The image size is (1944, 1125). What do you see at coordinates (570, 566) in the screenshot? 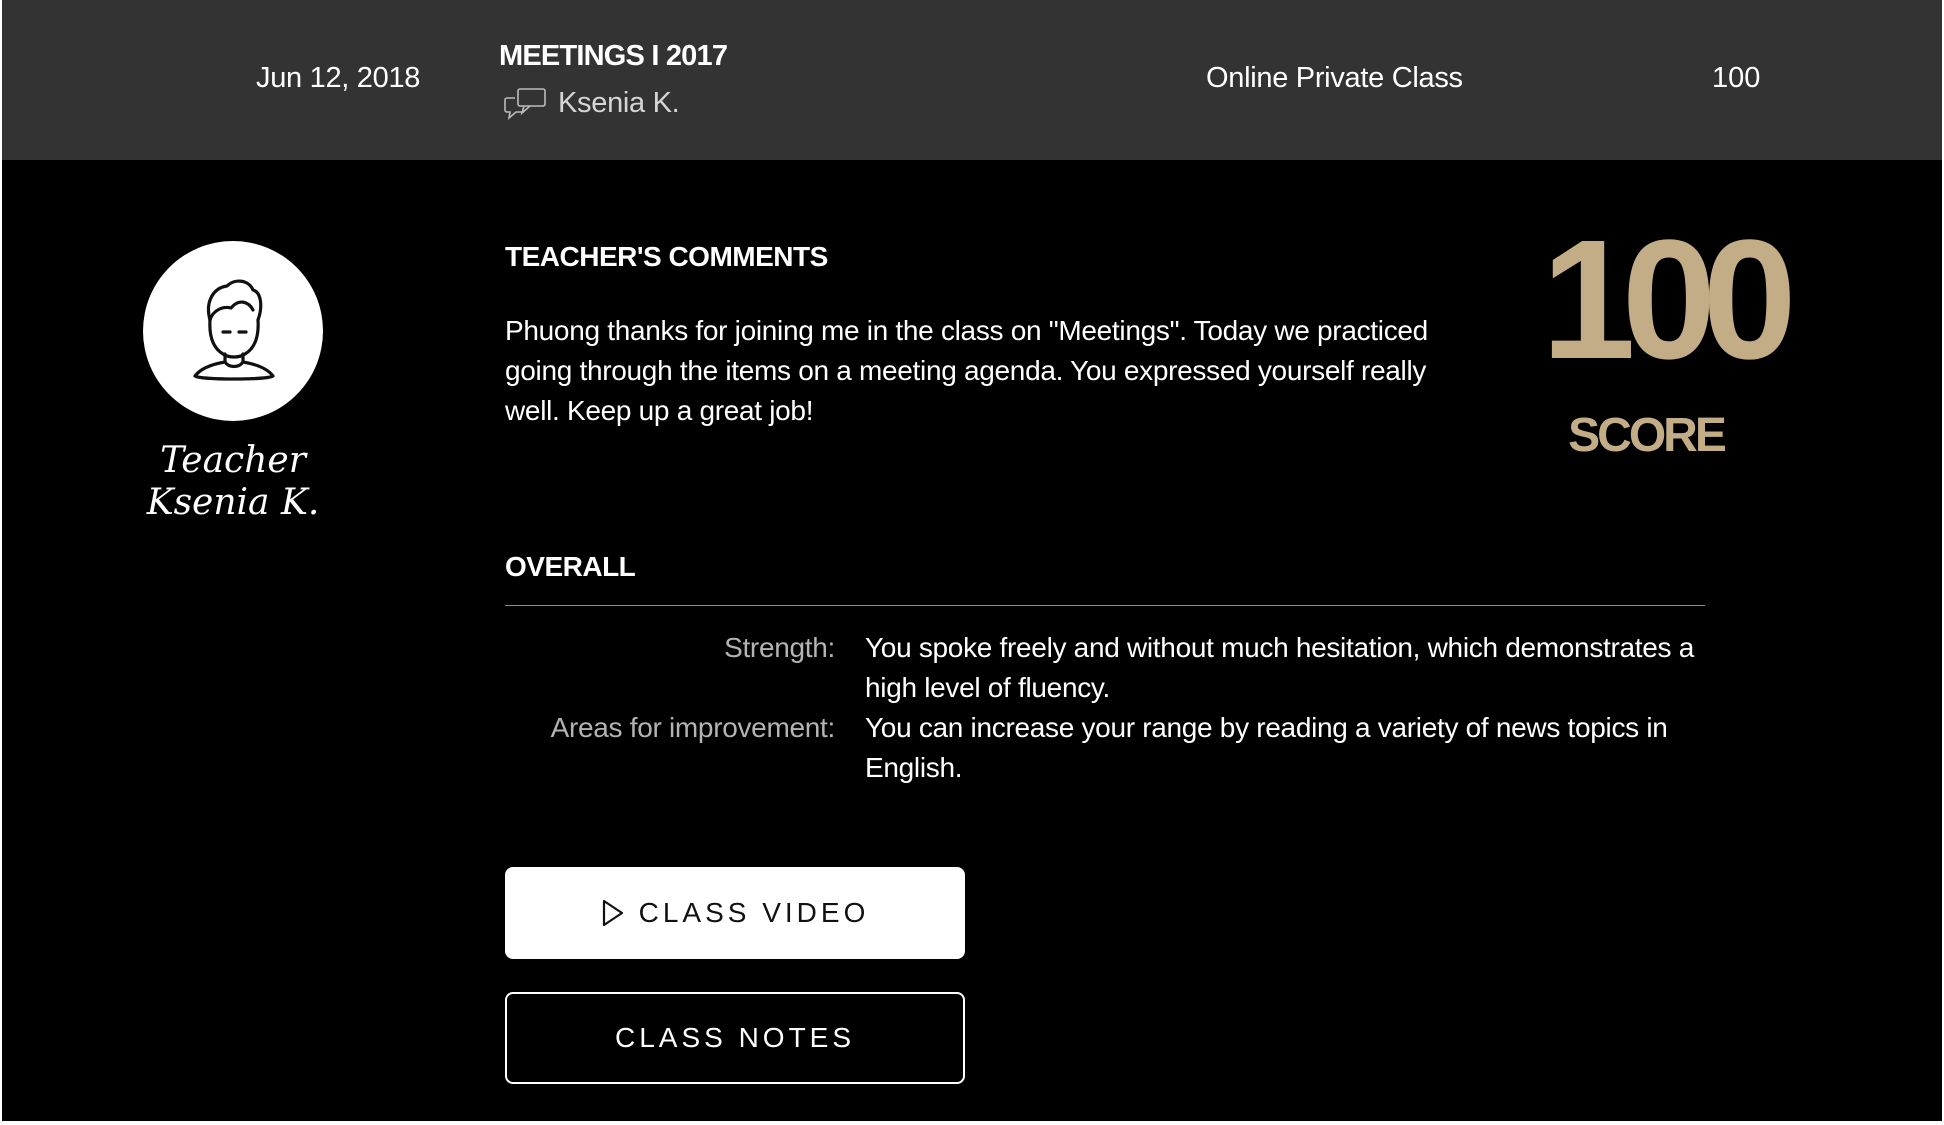
I see `overall-heading: OVERALL` at bounding box center [570, 566].